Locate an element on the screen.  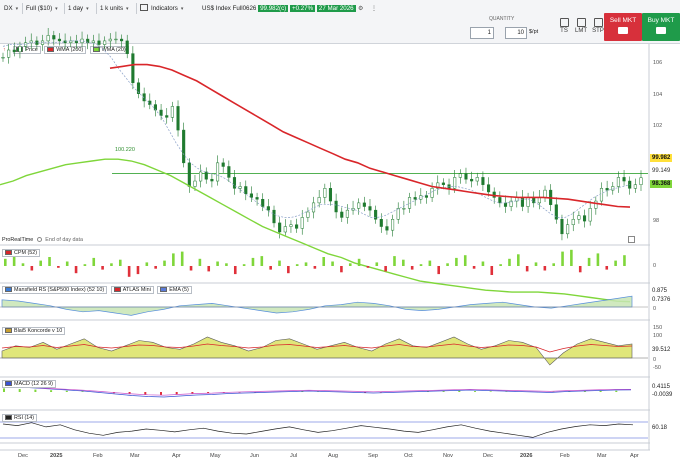
level-label: 100.220 is located at coordinates (125, 150).